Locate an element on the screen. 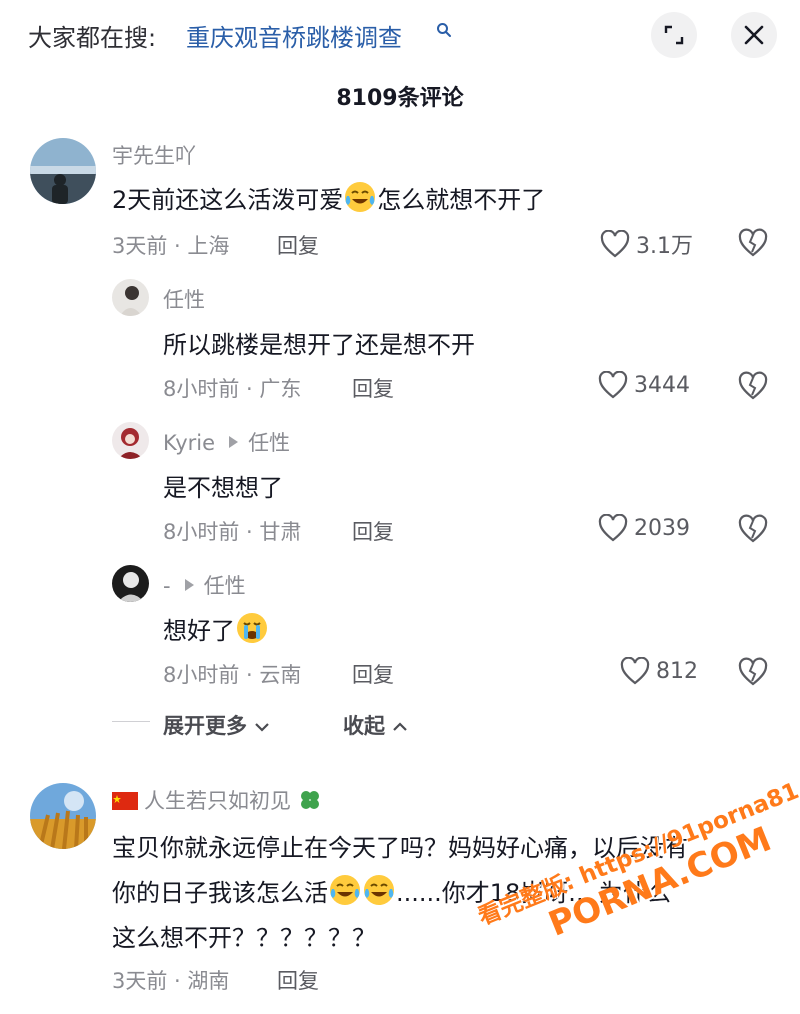 This screenshot has width=800, height=1014. close-button is located at coordinates (754, 35).